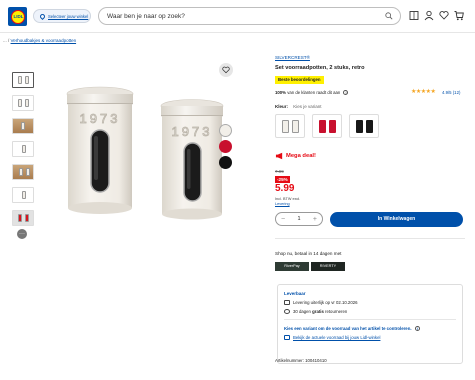  I want to click on quantity-value: 1, so click(298, 219).